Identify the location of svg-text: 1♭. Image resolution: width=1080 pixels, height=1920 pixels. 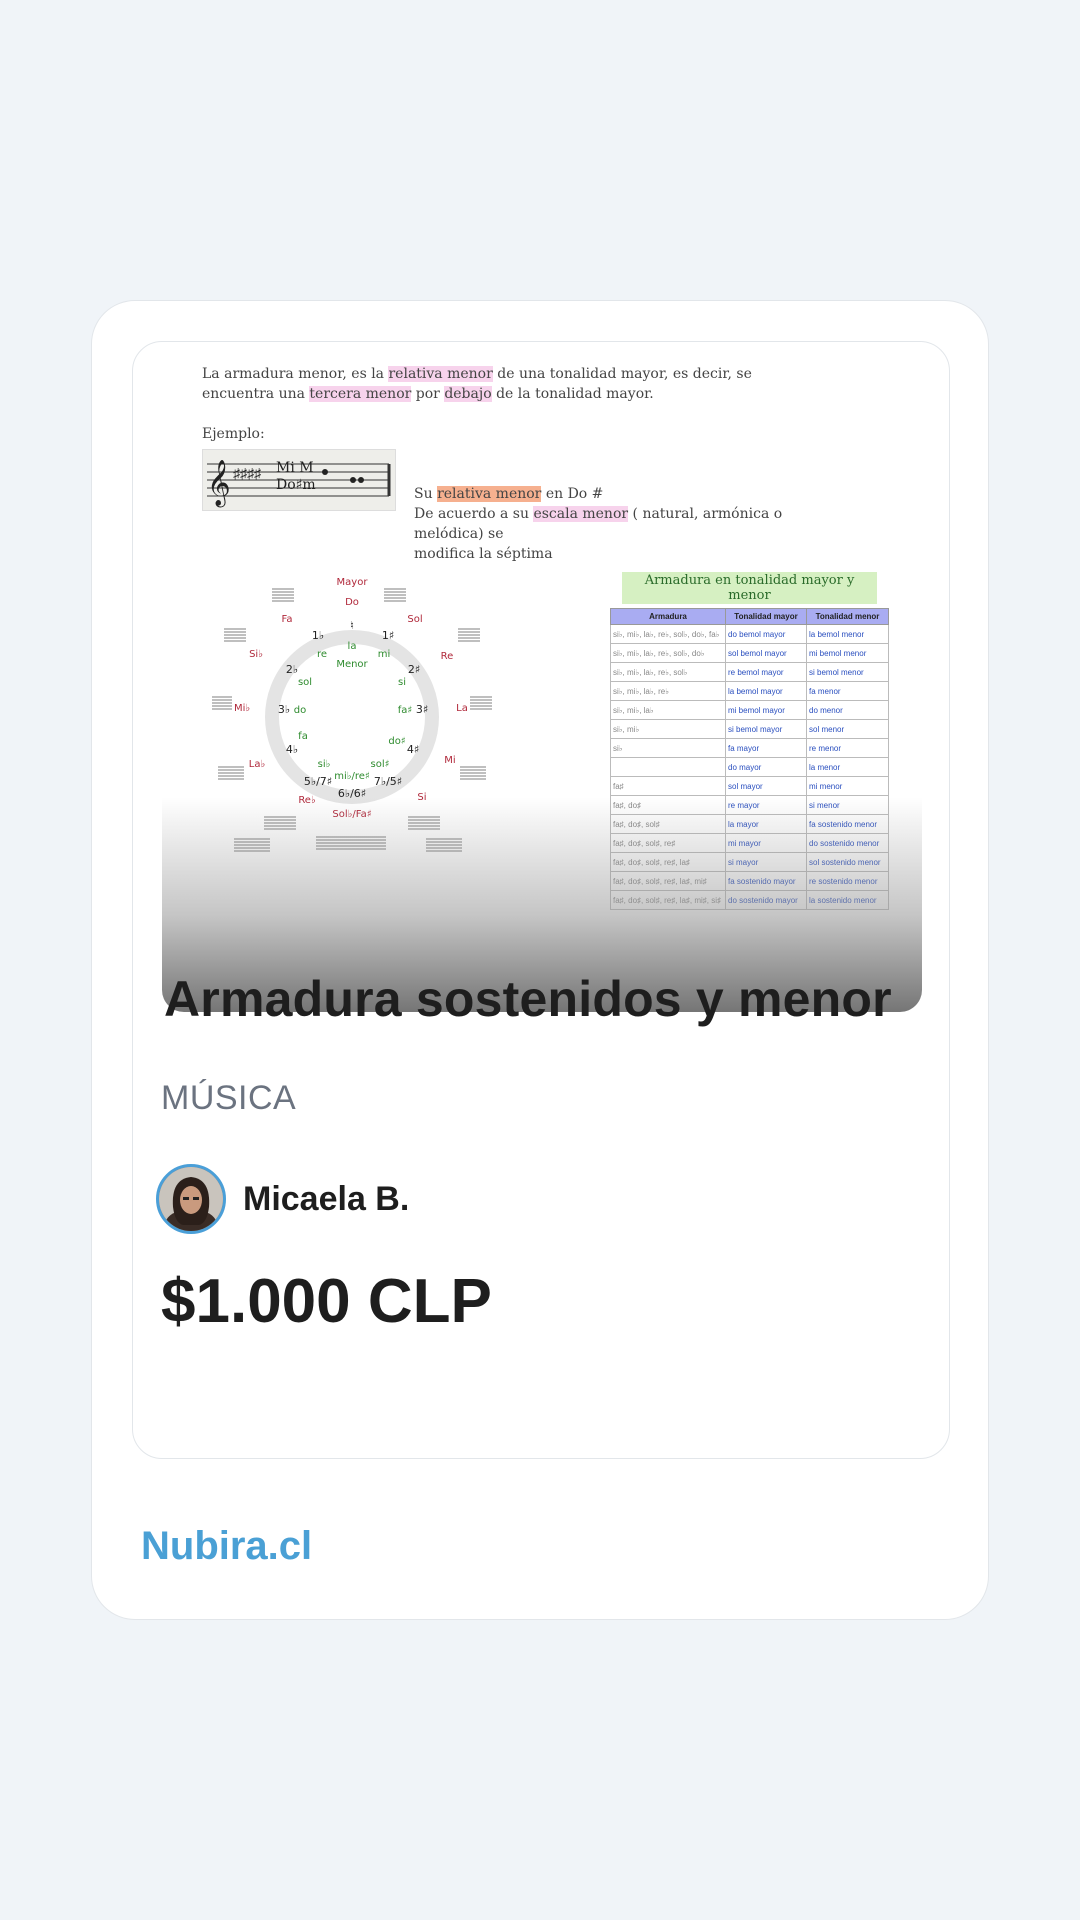
(318, 635).